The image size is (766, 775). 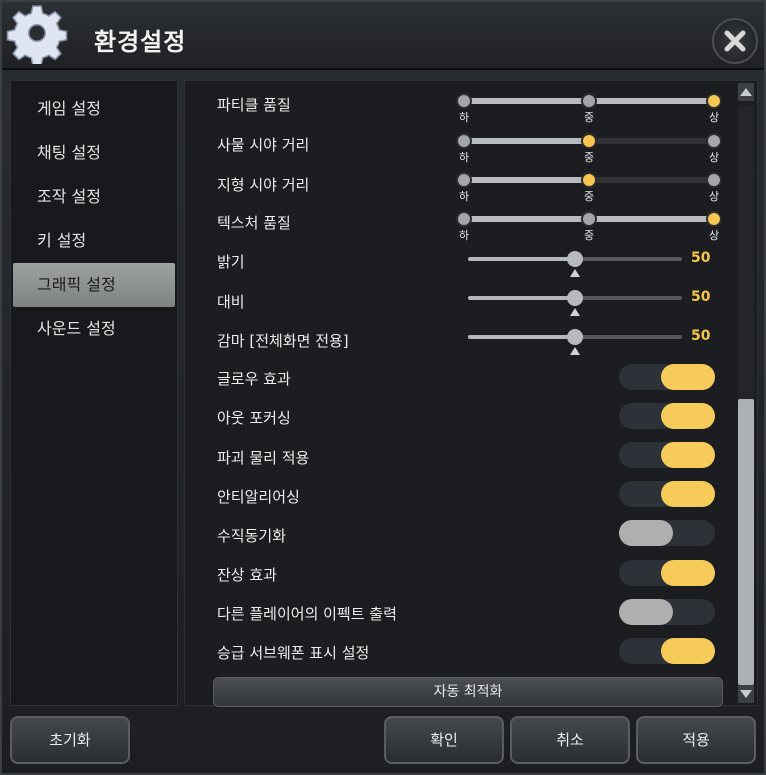 What do you see at coordinates (701, 258) in the screenshot?
I see `brightness-value: 50` at bounding box center [701, 258].